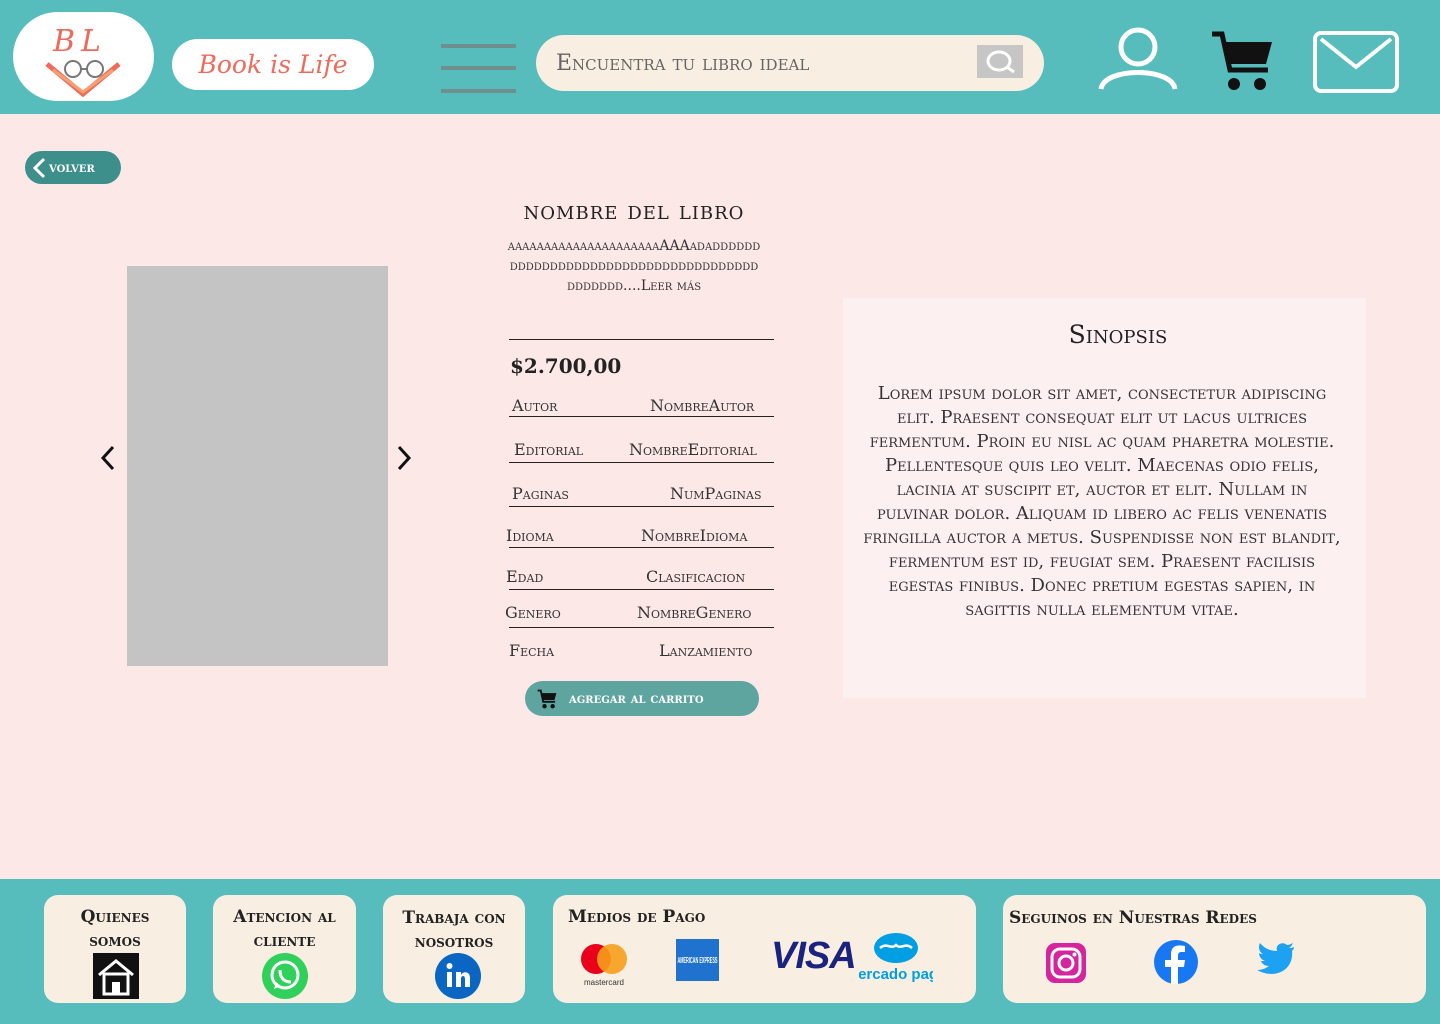  I want to click on footer-payments-title: Medios de Pago, so click(637, 917).